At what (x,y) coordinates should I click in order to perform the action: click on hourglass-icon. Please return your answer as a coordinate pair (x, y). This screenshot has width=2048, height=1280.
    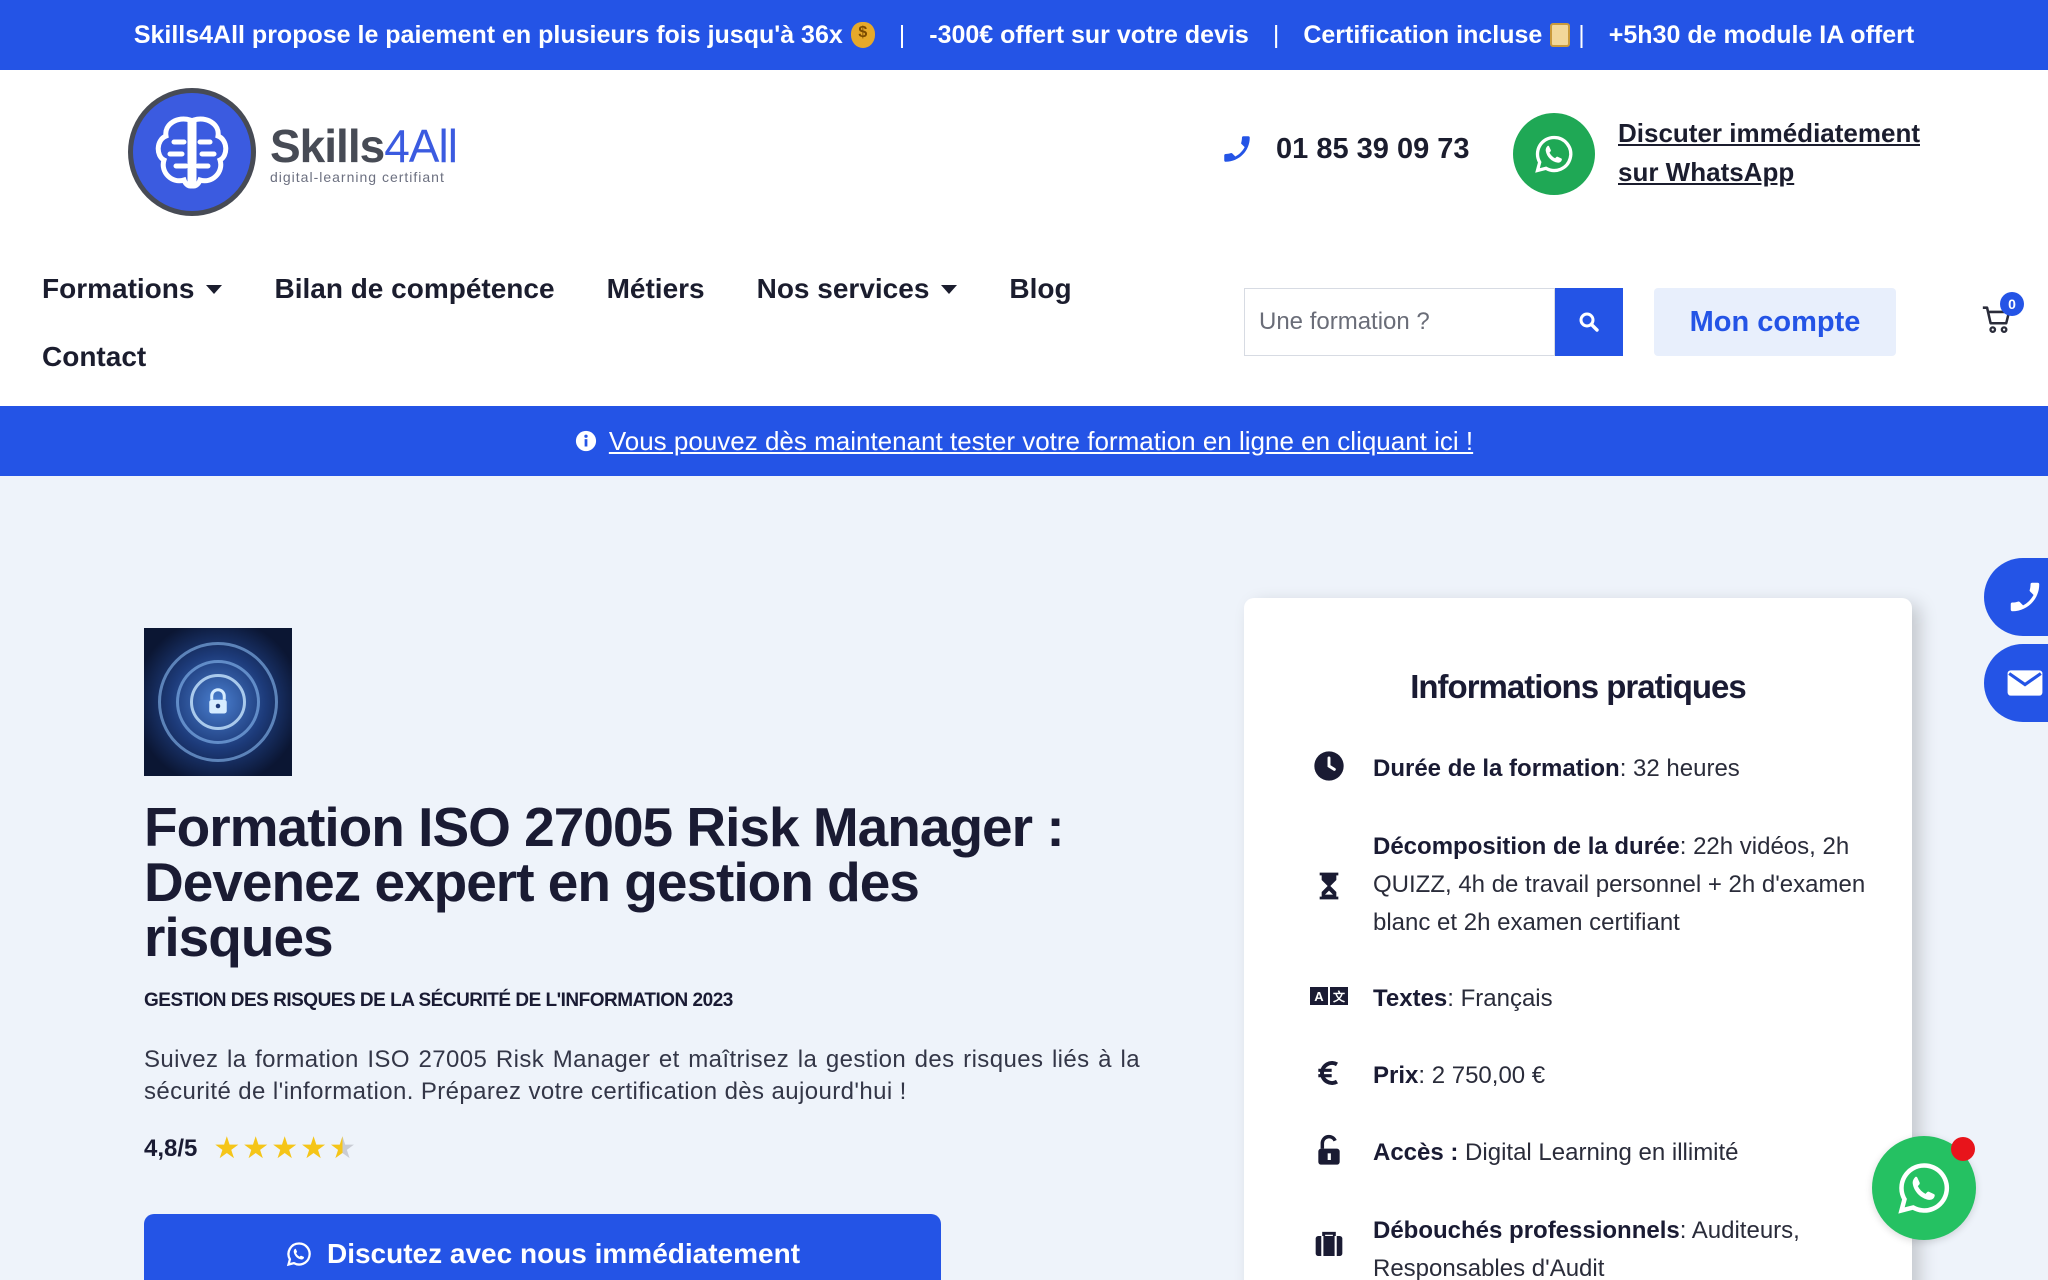
    Looking at the image, I should click on (1329, 886).